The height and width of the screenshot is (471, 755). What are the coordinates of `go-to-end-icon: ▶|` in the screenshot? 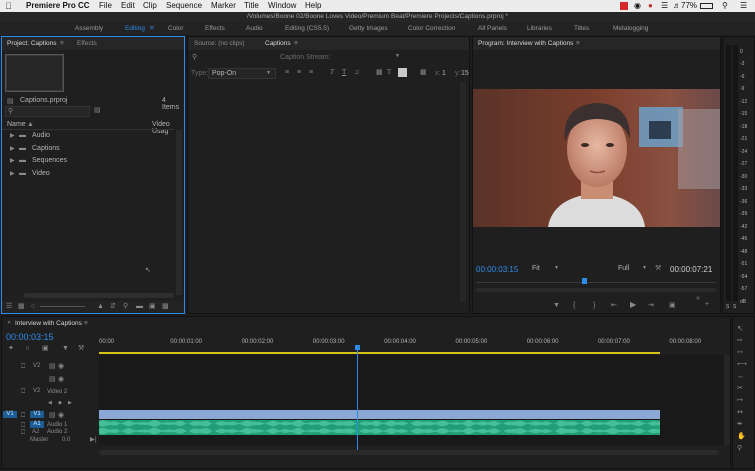 It's located at (93, 440).